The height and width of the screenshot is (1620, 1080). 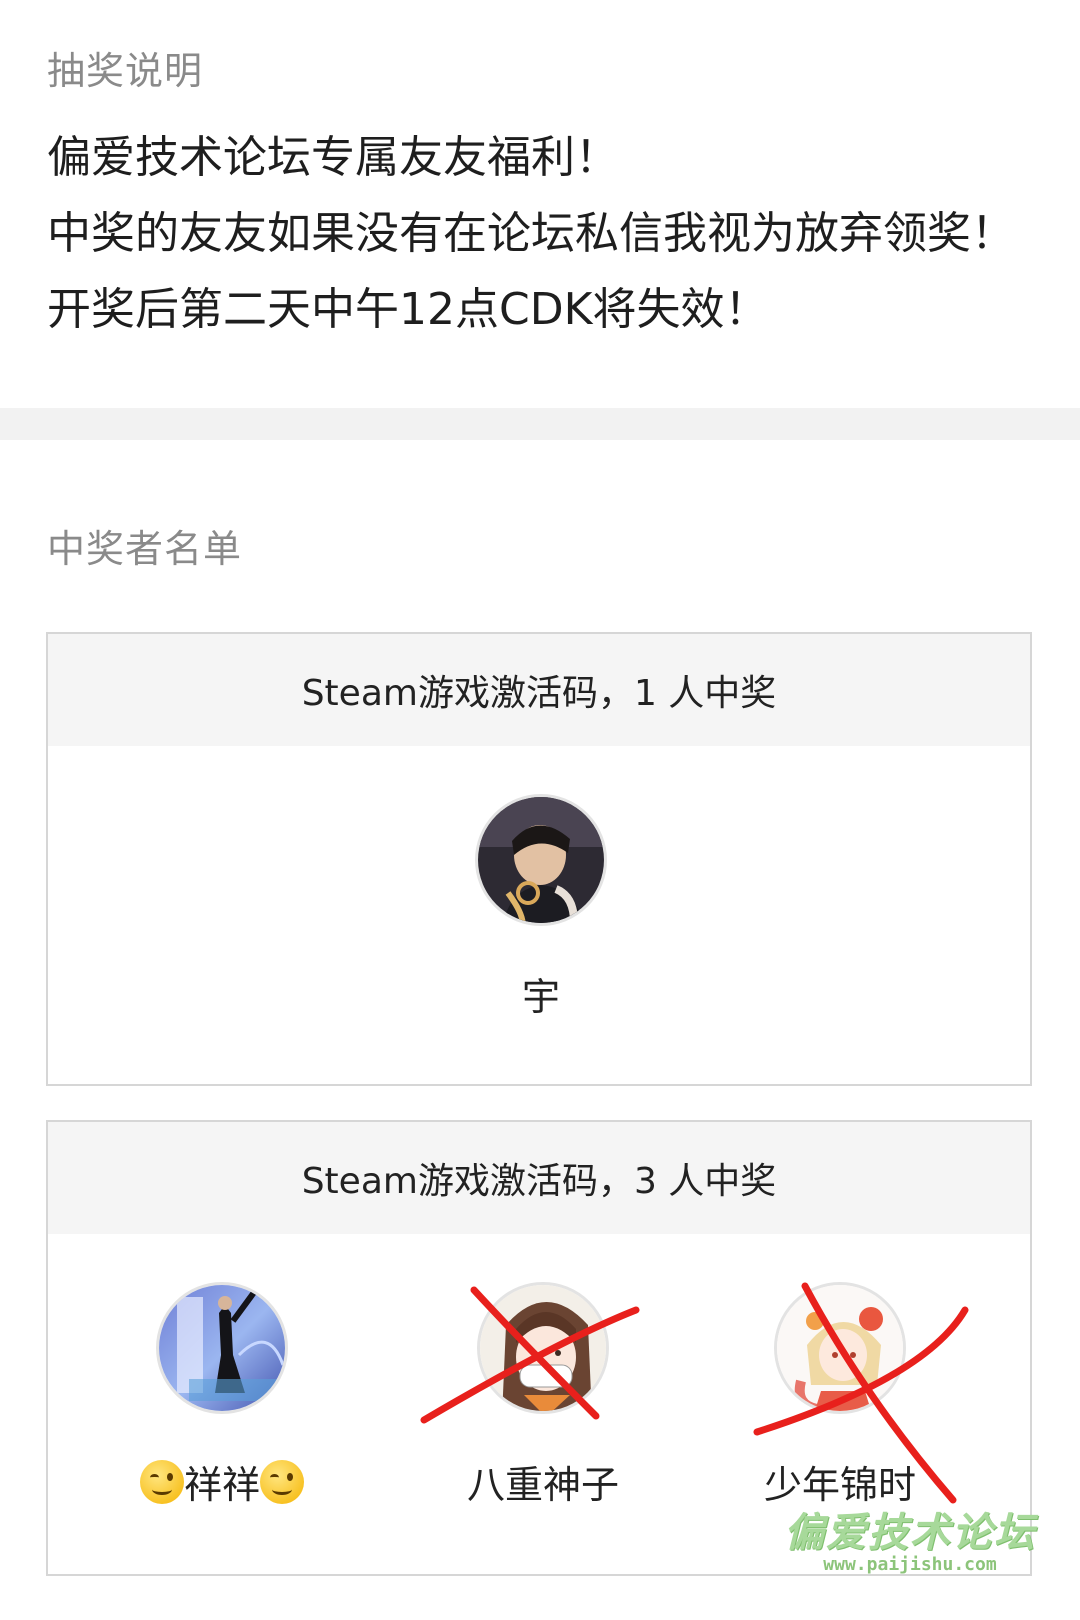 I want to click on concert-photo-avatar, so click(x=222, y=1348).